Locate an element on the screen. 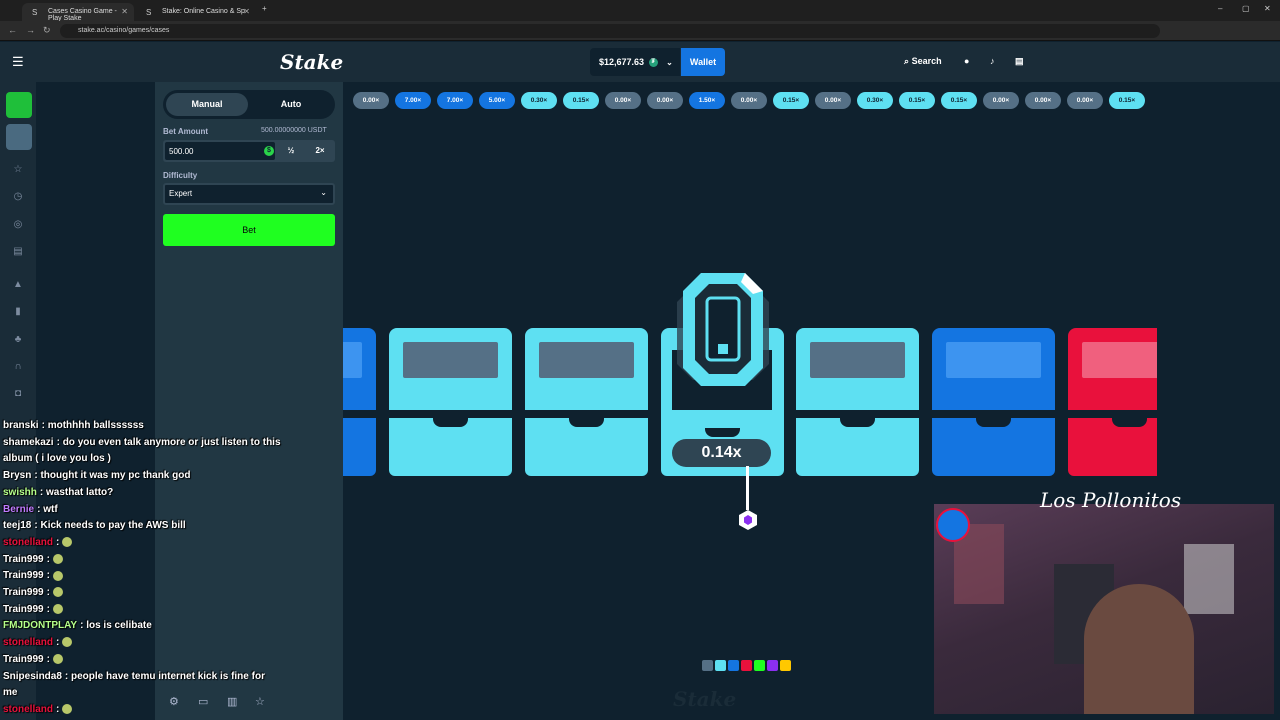 This screenshot has height=720, width=1280. bet-amount-input is located at coordinates (220, 151).